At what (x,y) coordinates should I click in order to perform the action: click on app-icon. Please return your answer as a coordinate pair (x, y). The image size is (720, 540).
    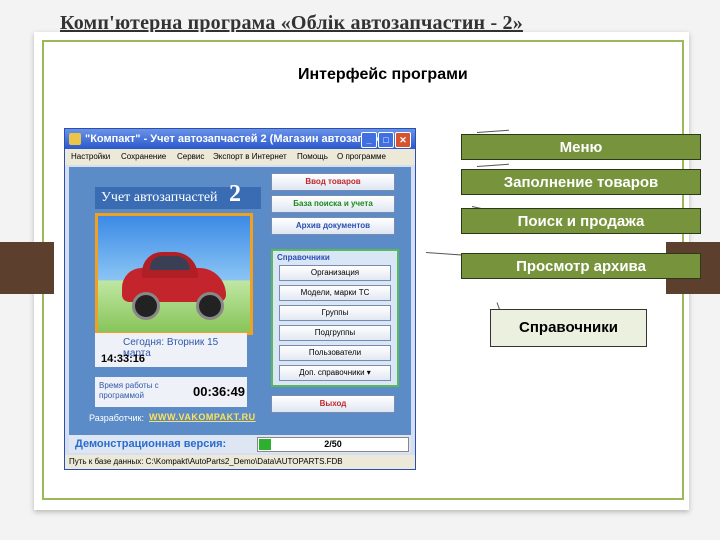
    Looking at the image, I should click on (75, 139).